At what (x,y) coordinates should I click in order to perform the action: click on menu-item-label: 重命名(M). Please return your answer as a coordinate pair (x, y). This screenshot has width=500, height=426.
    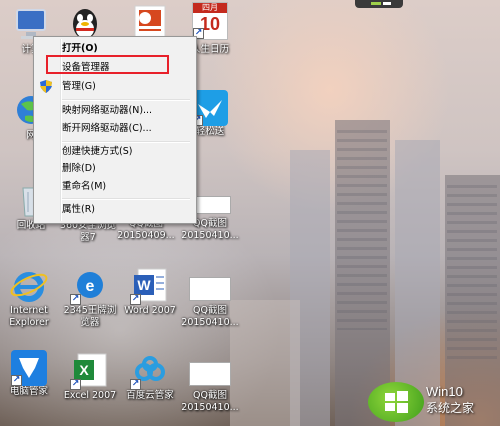
    Looking at the image, I should click on (84, 186).